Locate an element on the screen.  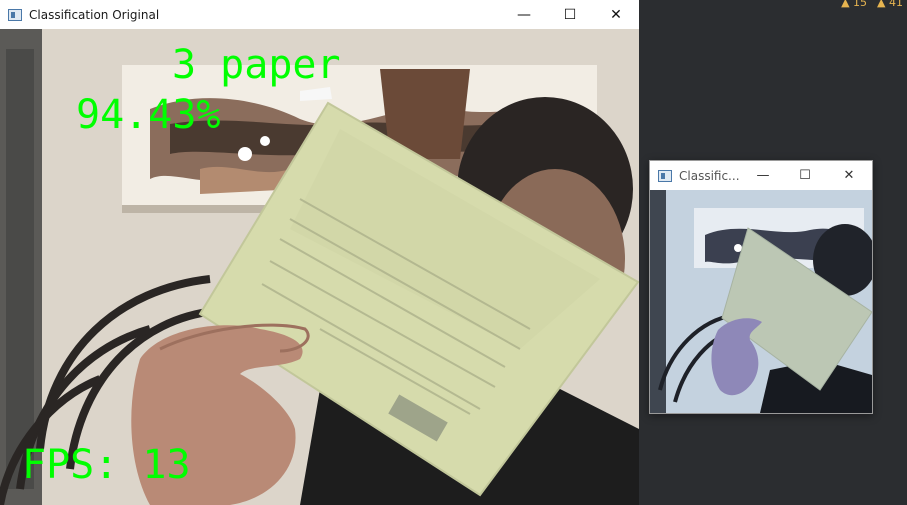
main-window-controls: — ☐ ✕ is located at coordinates (570, 14).